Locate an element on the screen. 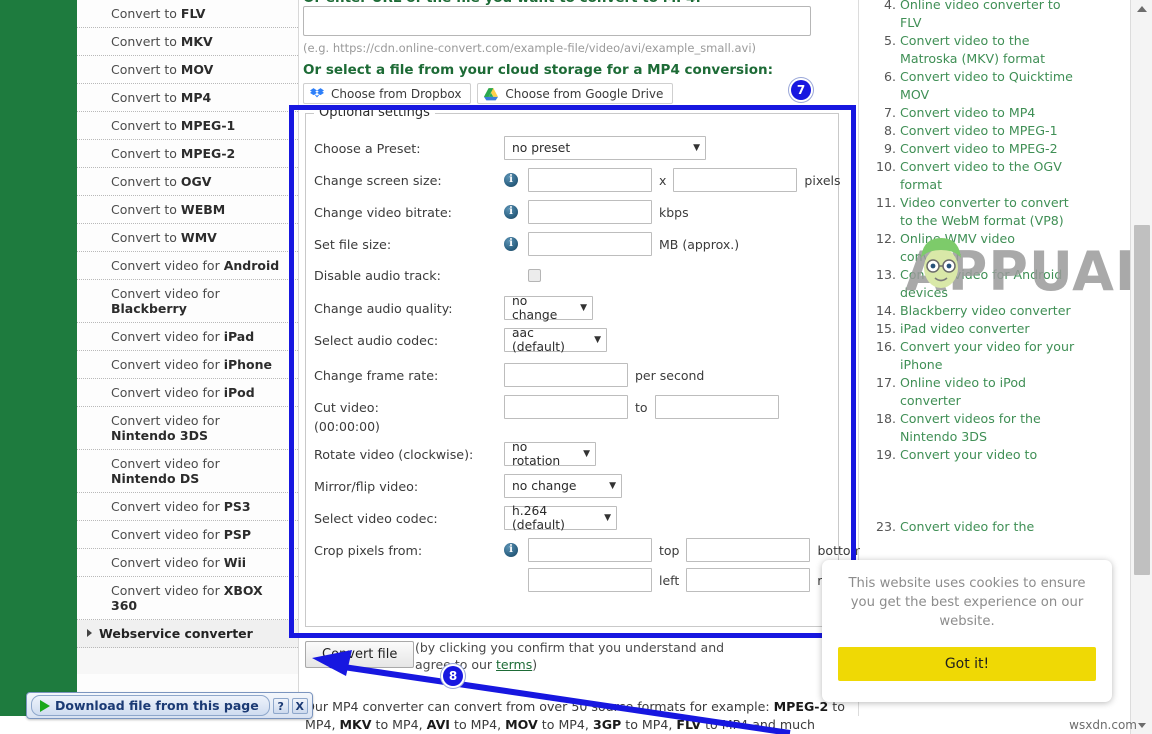 The image size is (1152, 734). crop-top-input is located at coordinates (590, 550).